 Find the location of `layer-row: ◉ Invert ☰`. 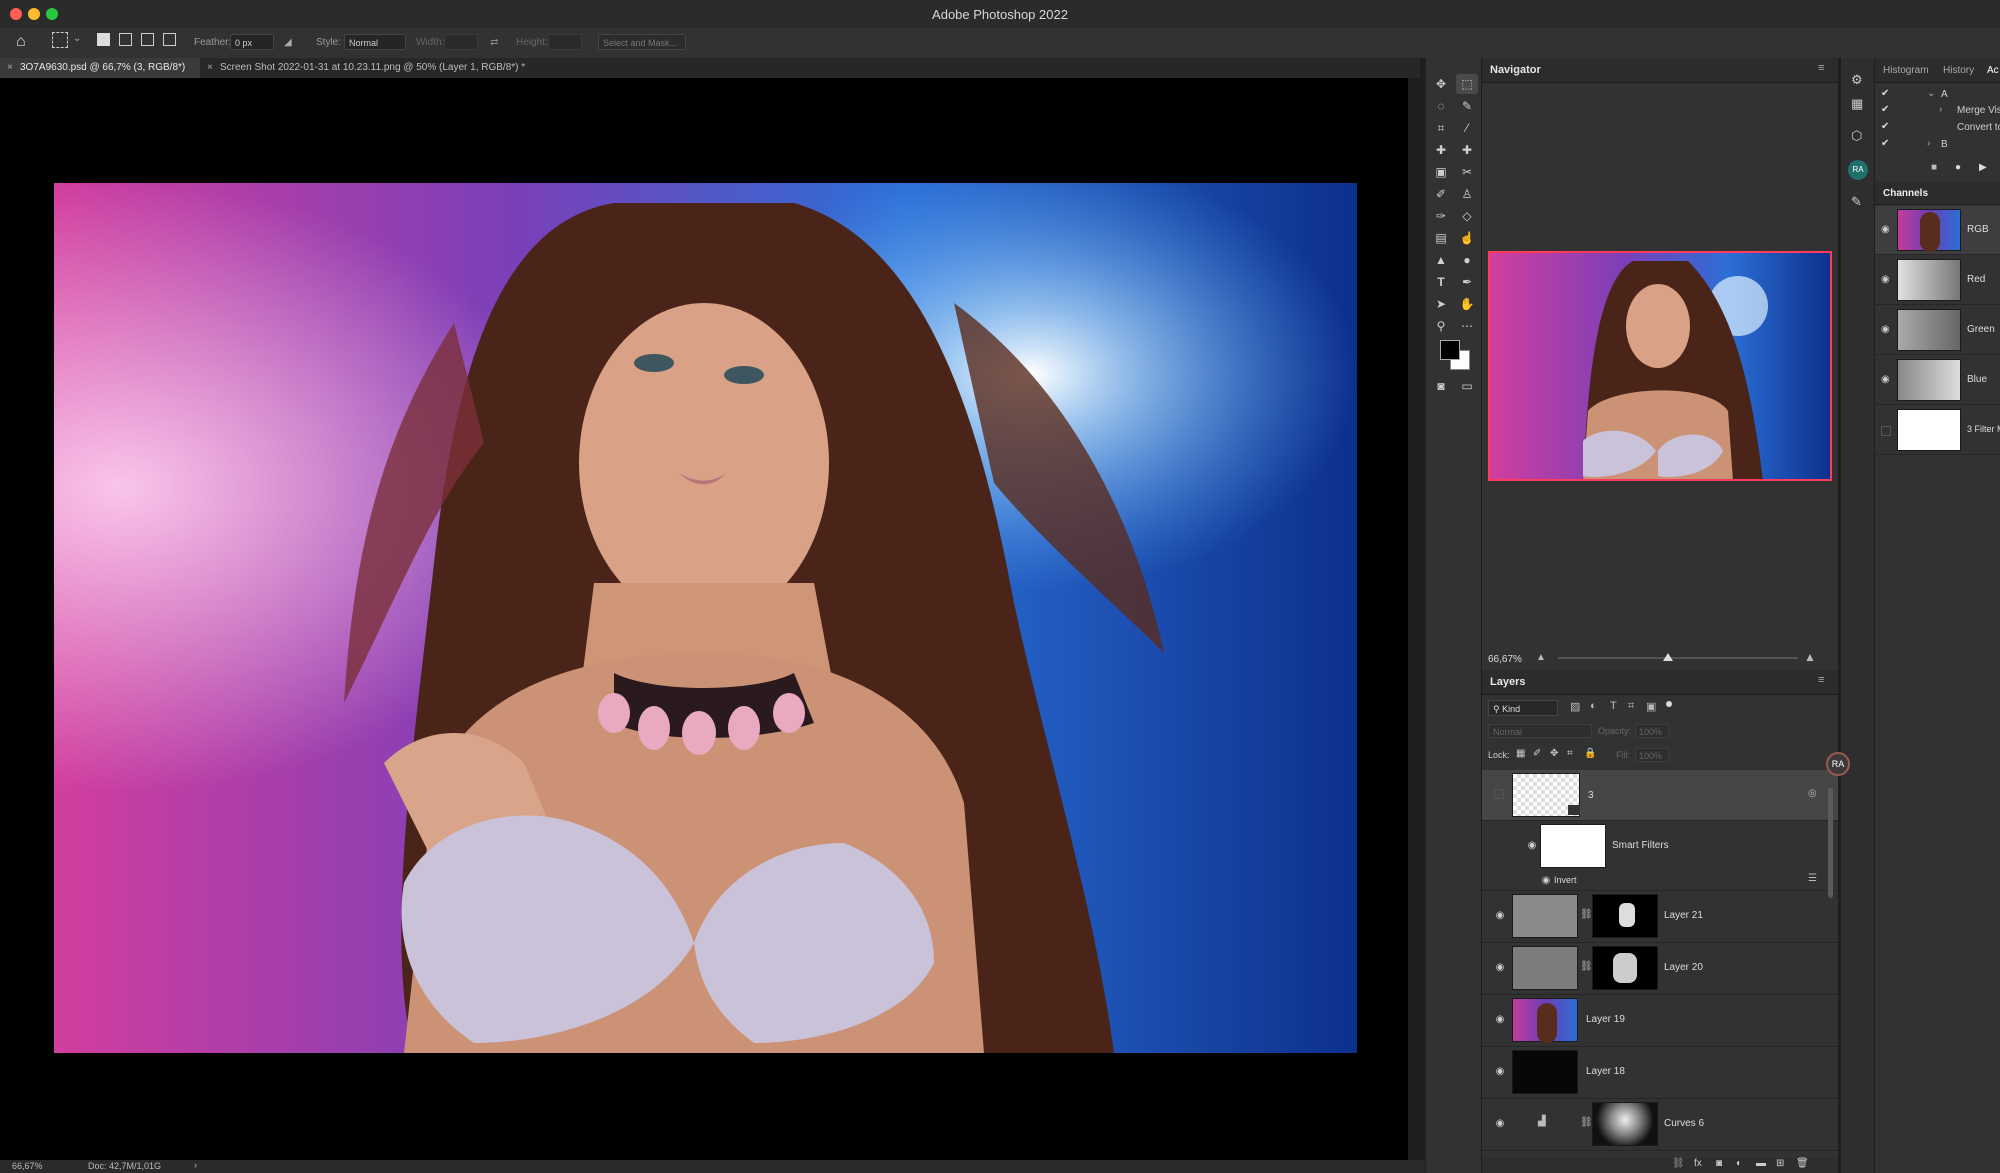

layer-row: ◉ Invert ☰ is located at coordinates (1660, 881).